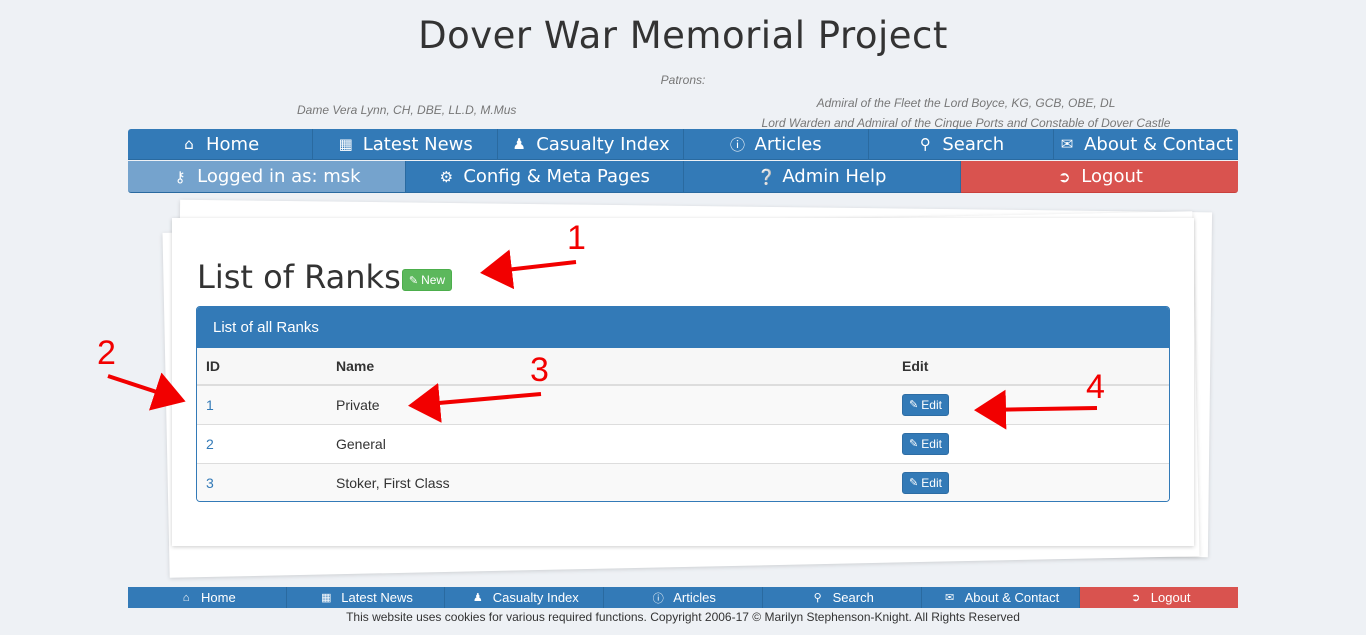 Image resolution: width=1366 pixels, height=635 pixels. I want to click on annotation-label-3: 3, so click(539, 370).